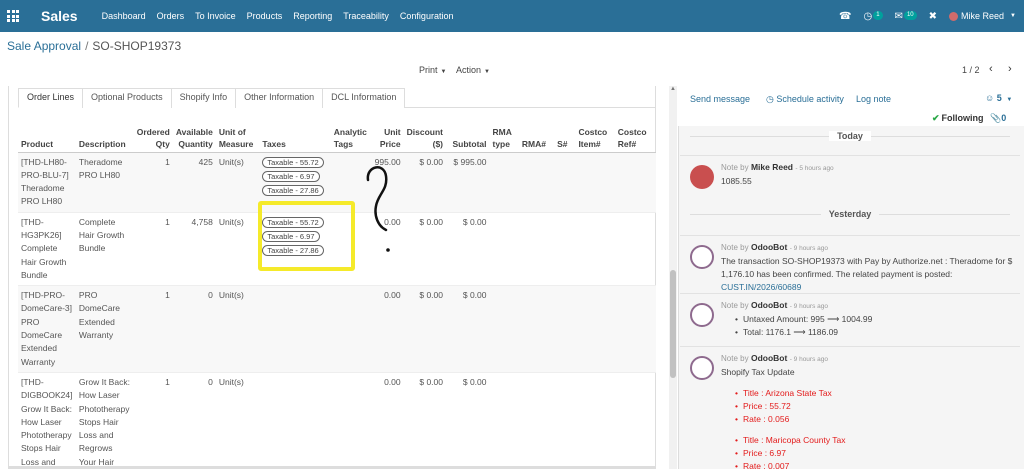 The width and height of the screenshot is (1024, 469). What do you see at coordinates (366, 16) in the screenshot?
I see `nav-traceability: Traceability` at bounding box center [366, 16].